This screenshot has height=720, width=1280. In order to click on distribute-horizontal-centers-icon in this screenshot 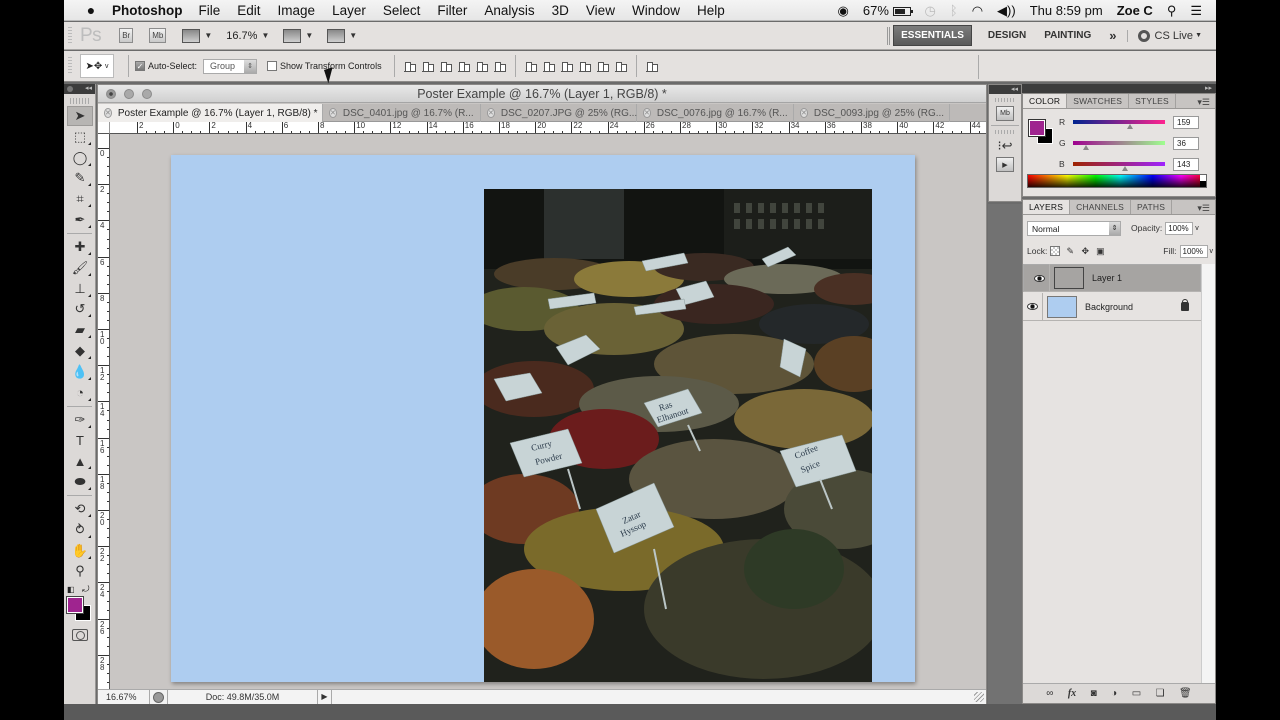, I will do `click(602, 66)`.